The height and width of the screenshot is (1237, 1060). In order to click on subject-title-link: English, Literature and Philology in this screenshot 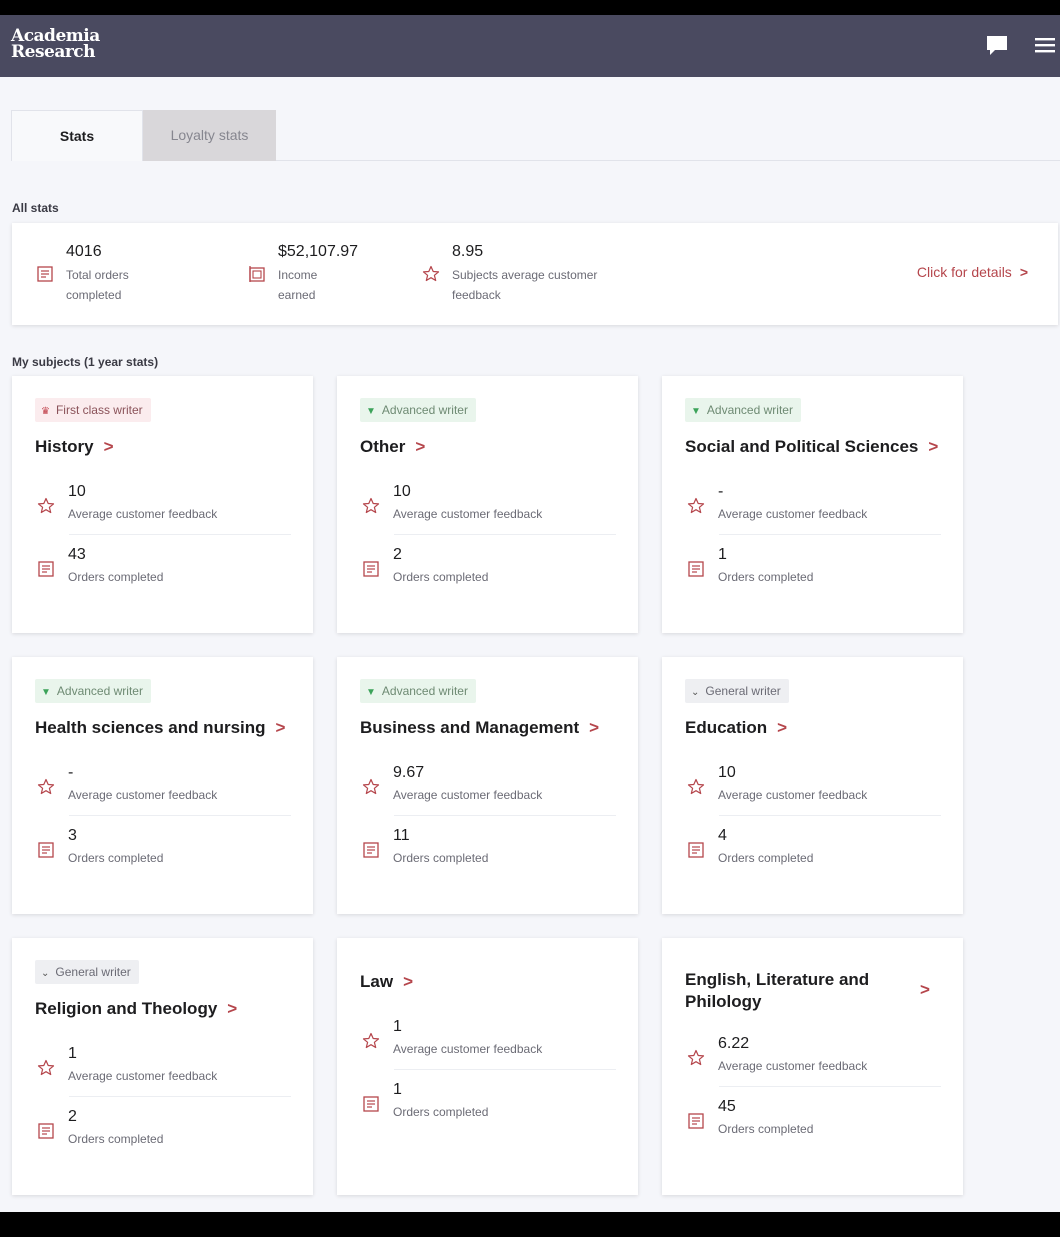, I will do `click(800, 991)`.